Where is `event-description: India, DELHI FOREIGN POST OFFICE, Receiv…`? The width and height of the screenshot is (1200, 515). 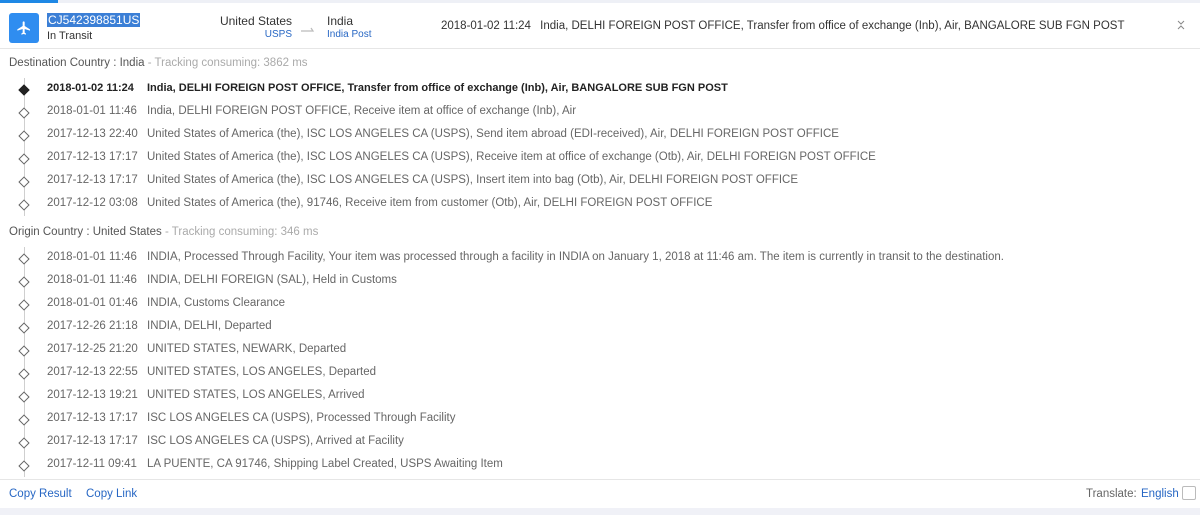 event-description: India, DELHI FOREIGN POST OFFICE, Receiv… is located at coordinates (362, 111).